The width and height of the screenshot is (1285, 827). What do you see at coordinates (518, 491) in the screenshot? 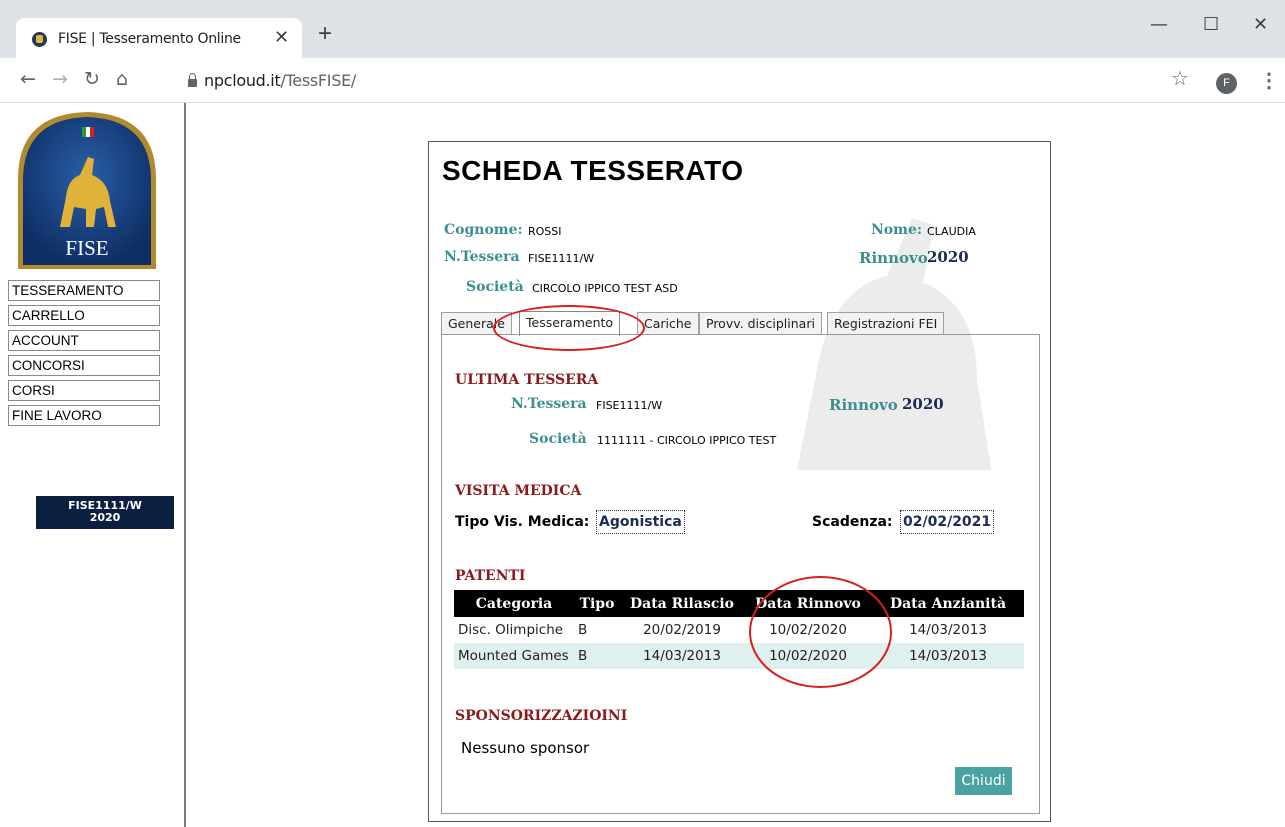
I see `visita-medica-title: VISITA MEDICA` at bounding box center [518, 491].